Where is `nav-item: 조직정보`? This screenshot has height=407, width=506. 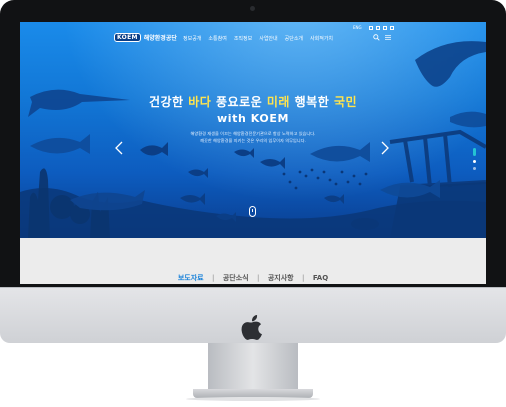 nav-item: 조직정보 is located at coordinates (243, 38).